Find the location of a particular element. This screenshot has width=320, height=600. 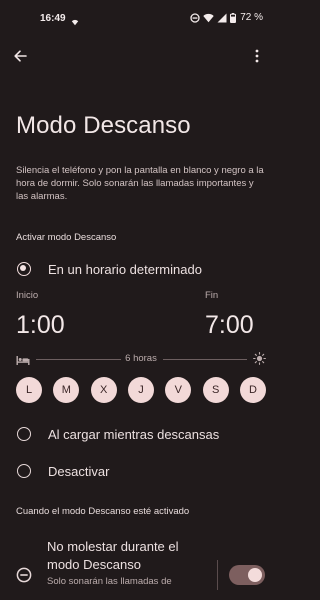

arrow-back-icon is located at coordinates (20, 58).